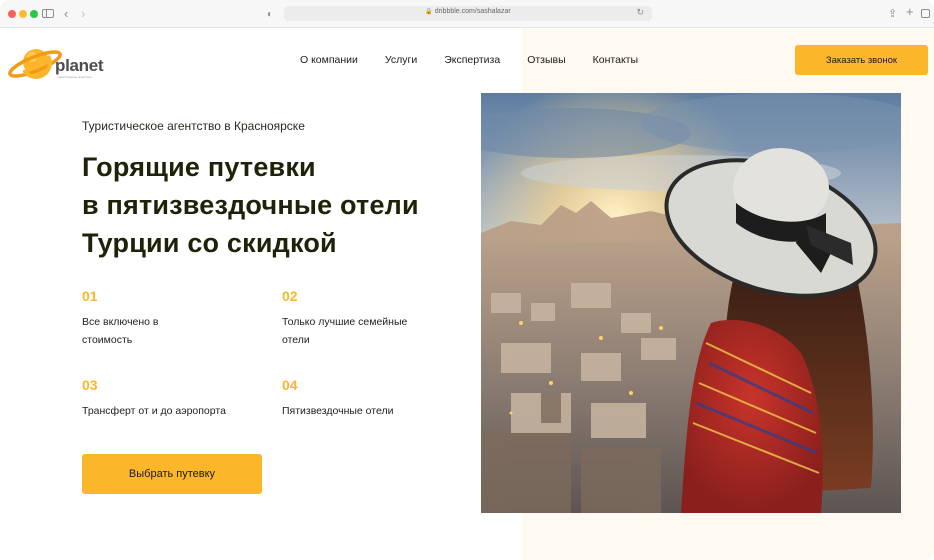  I want to click on headline-line-1: Горящие путевки, so click(199, 167).